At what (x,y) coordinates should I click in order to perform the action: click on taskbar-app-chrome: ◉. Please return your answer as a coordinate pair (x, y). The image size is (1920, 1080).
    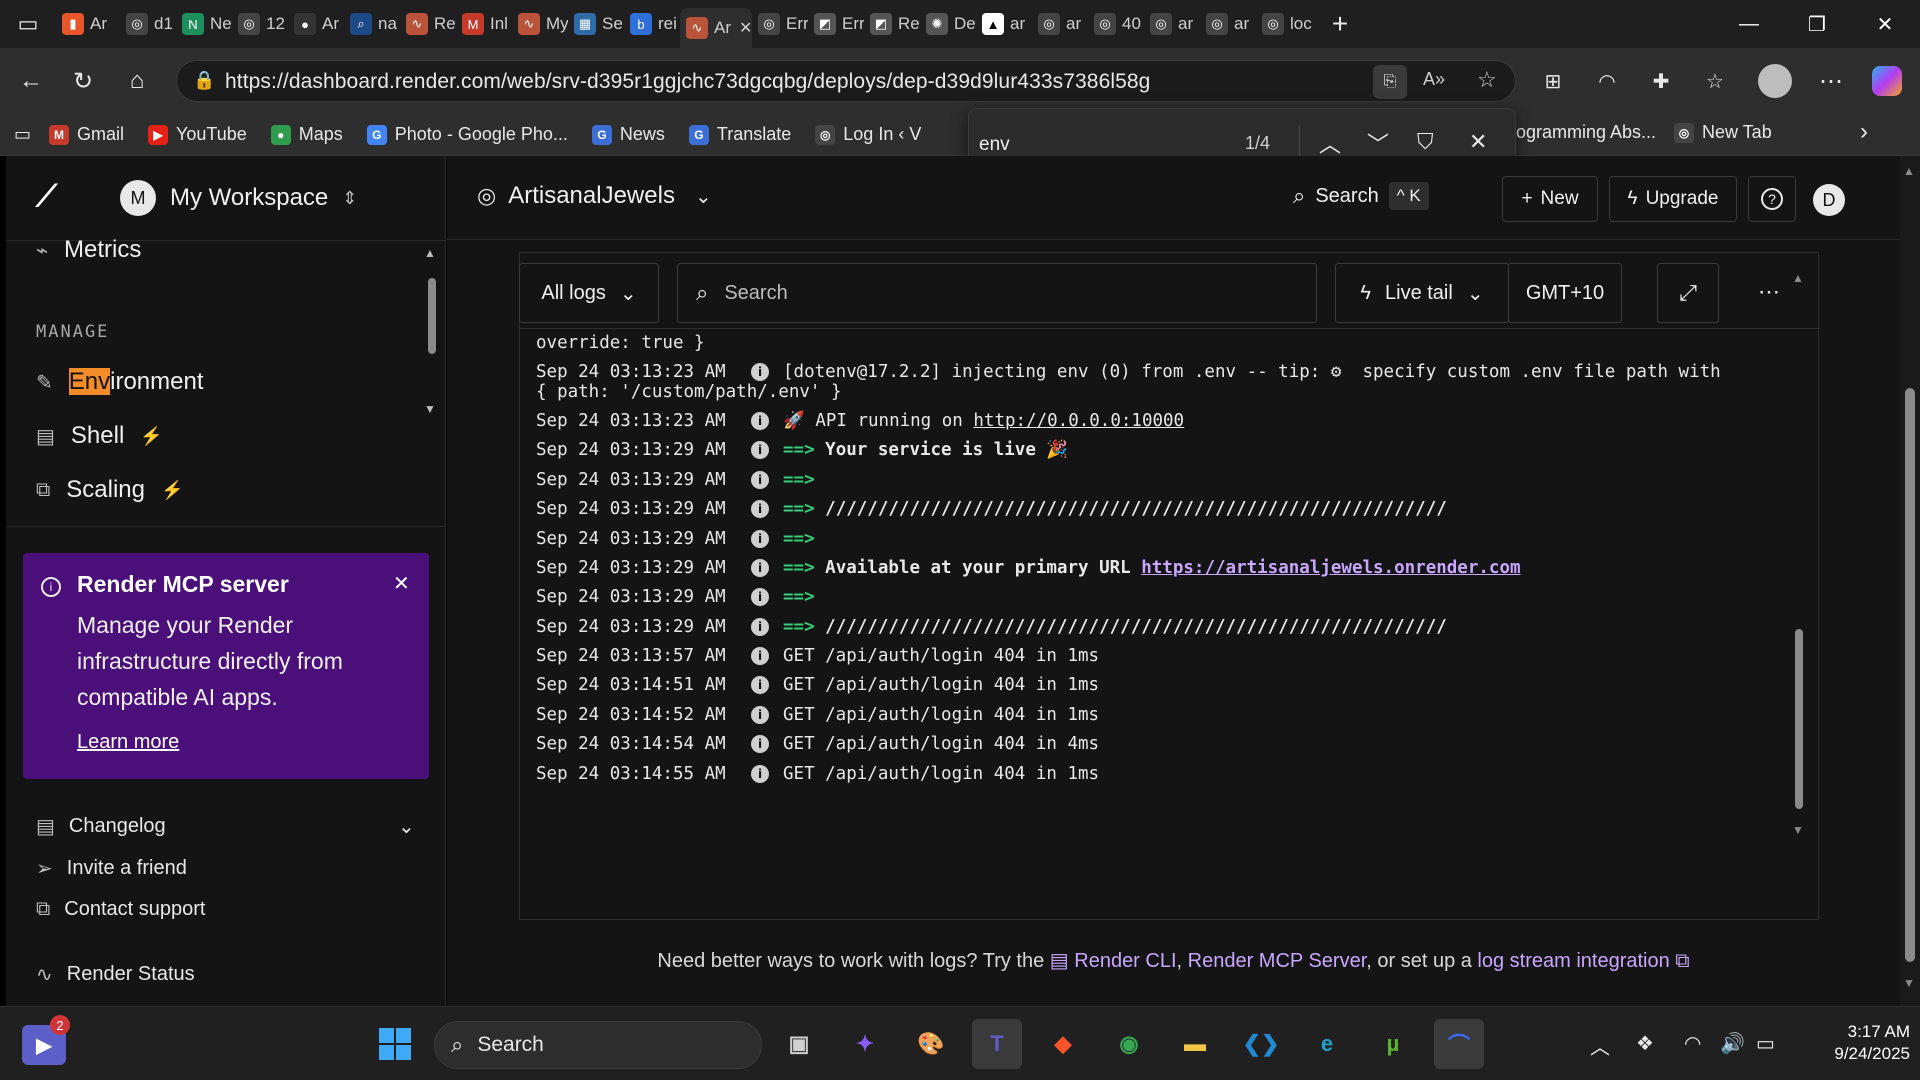
    Looking at the image, I should click on (1129, 1044).